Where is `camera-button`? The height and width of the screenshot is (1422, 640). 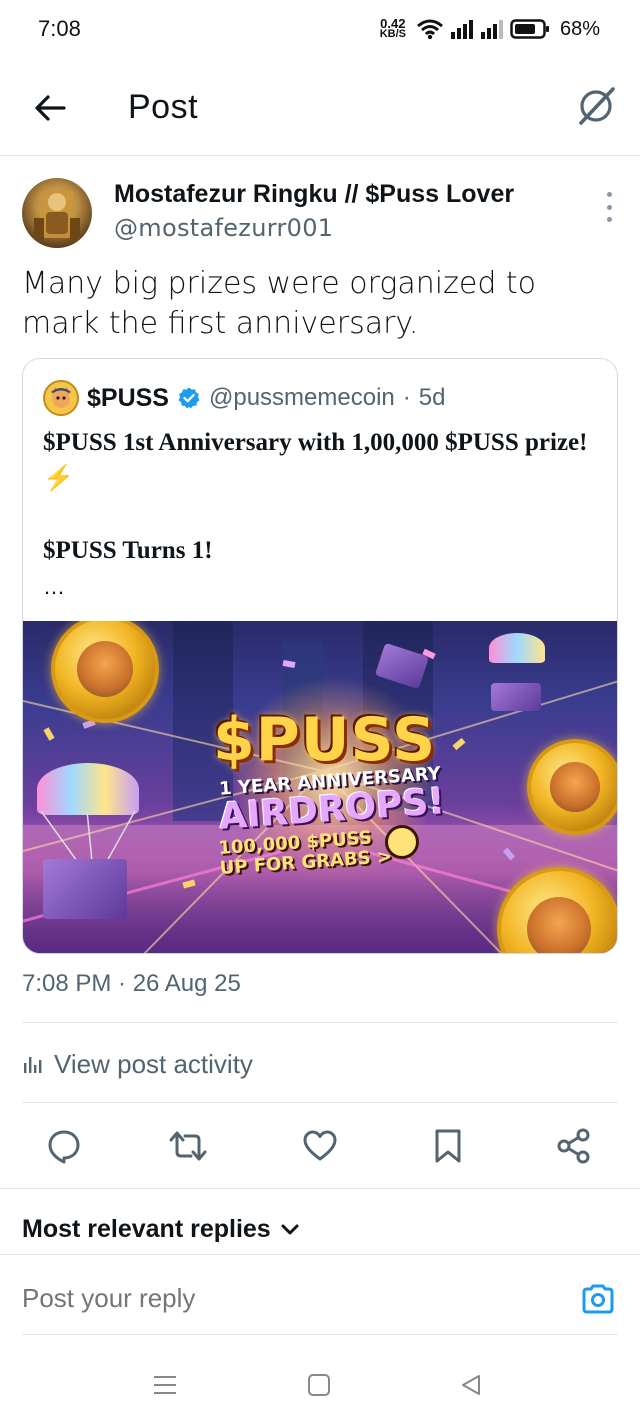
camera-button is located at coordinates (598, 1299).